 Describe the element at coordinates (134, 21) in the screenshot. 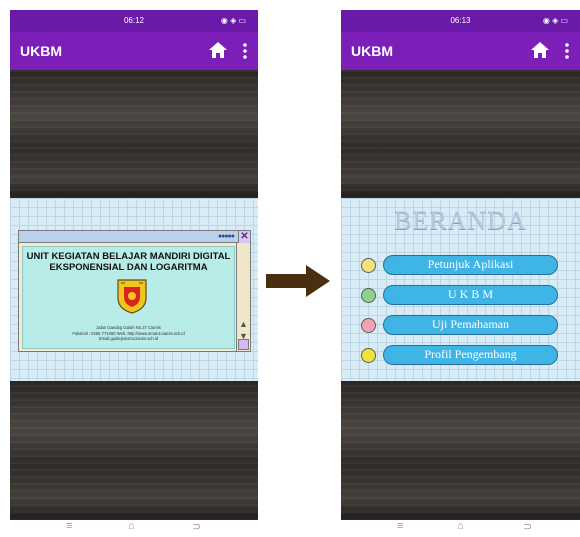

I see `status-bar: 06:12 ◉ ◈ ▭` at that location.